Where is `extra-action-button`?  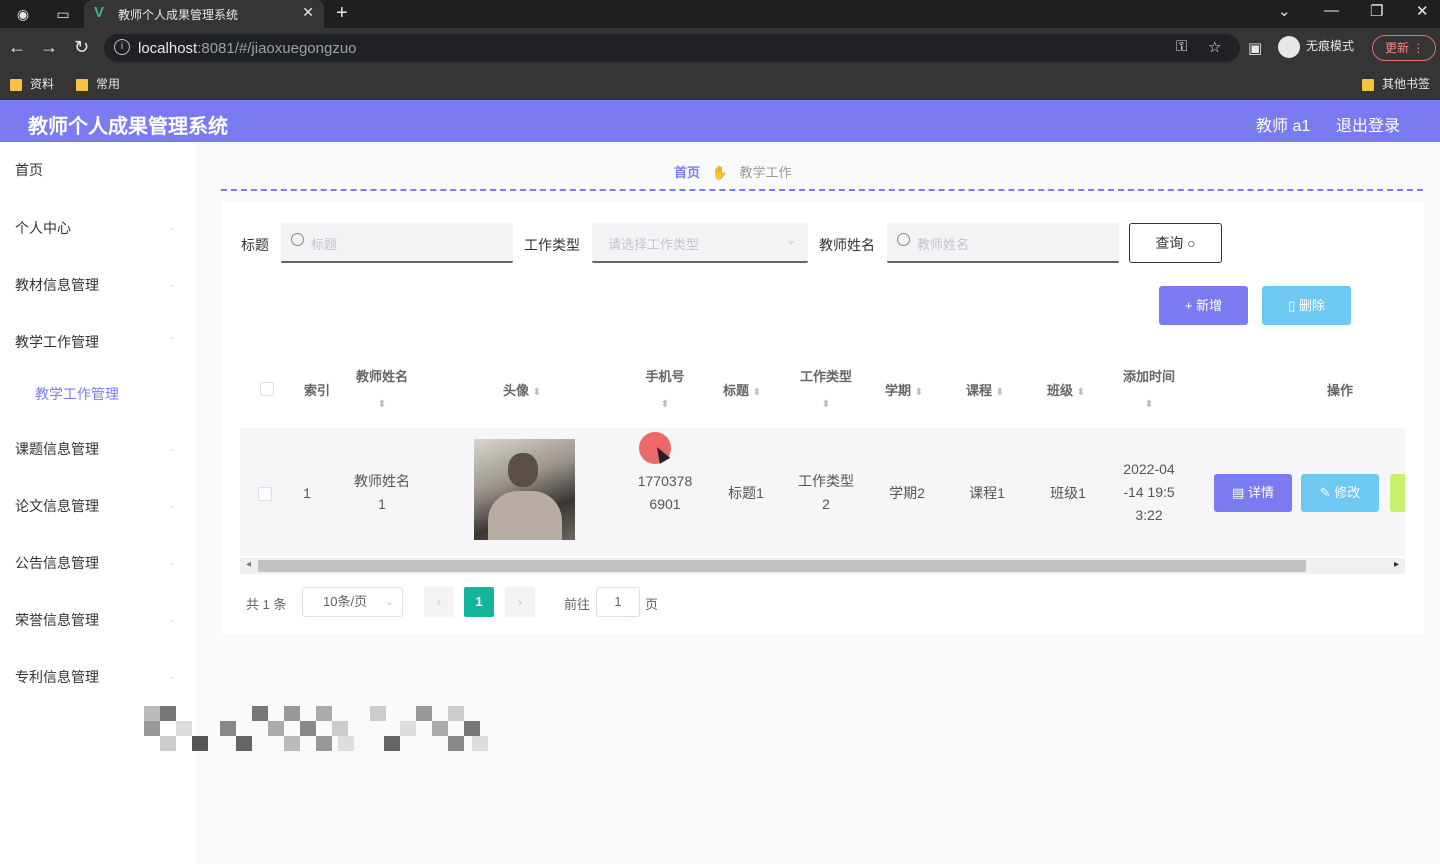 extra-action-button is located at coordinates (1397, 493).